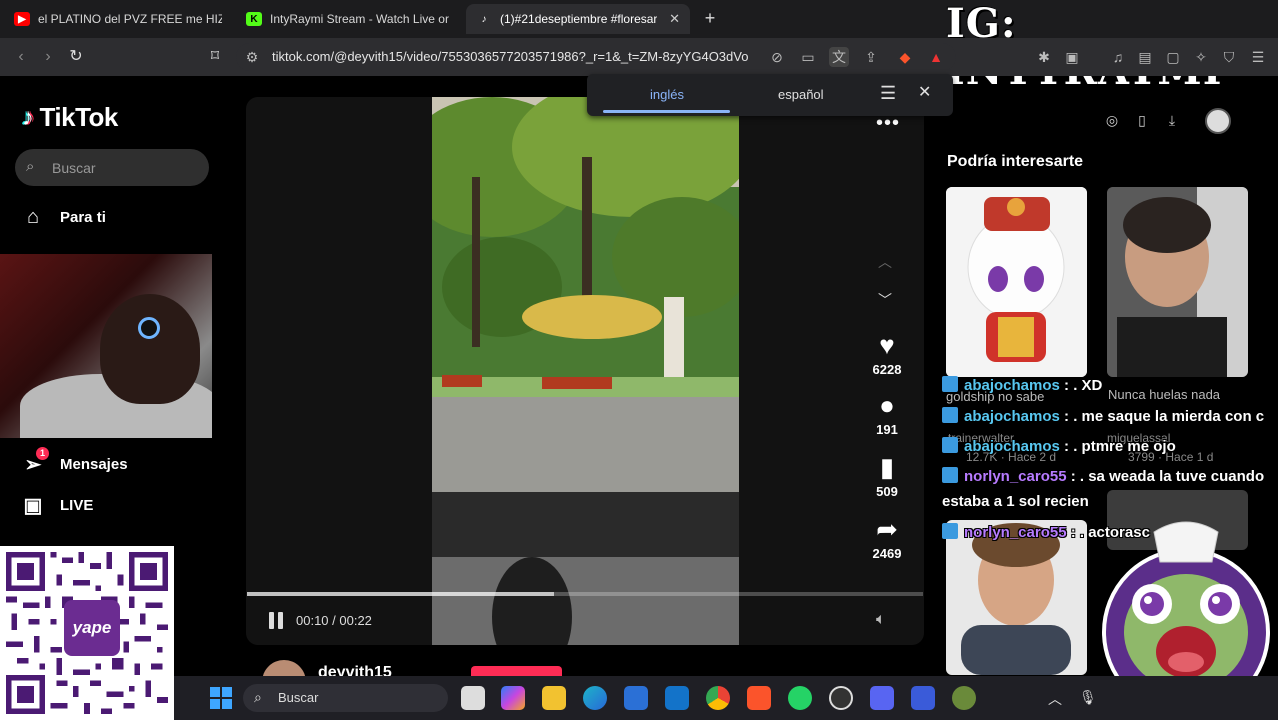  What do you see at coordinates (759, 698) in the screenshot?
I see `brave-icon` at bounding box center [759, 698].